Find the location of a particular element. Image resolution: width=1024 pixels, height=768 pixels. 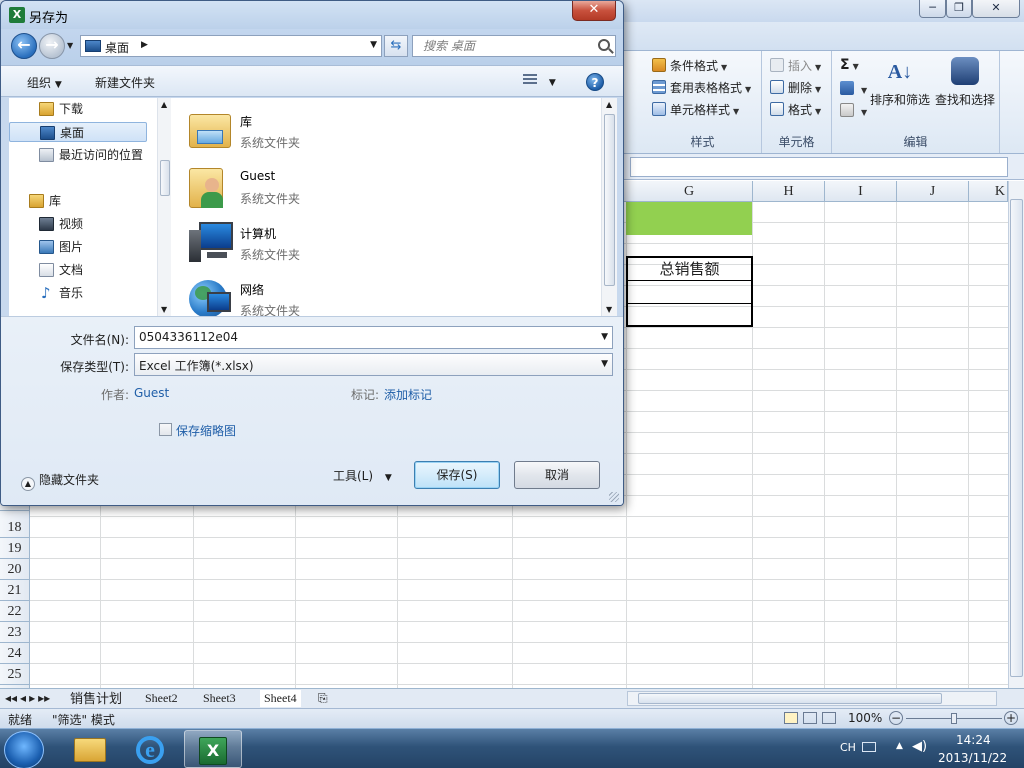

insert-button: 插入 ▼ is located at coordinates (795, 65).